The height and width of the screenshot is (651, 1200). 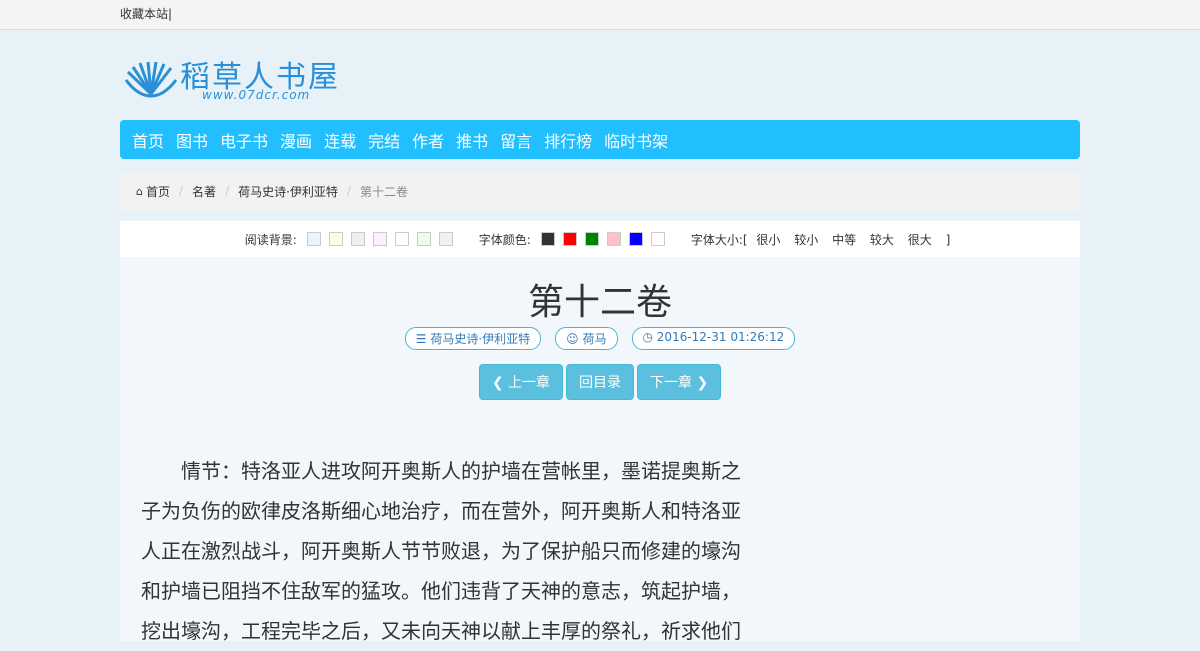 I want to click on nav-comics: 漫画, so click(x=296, y=140).